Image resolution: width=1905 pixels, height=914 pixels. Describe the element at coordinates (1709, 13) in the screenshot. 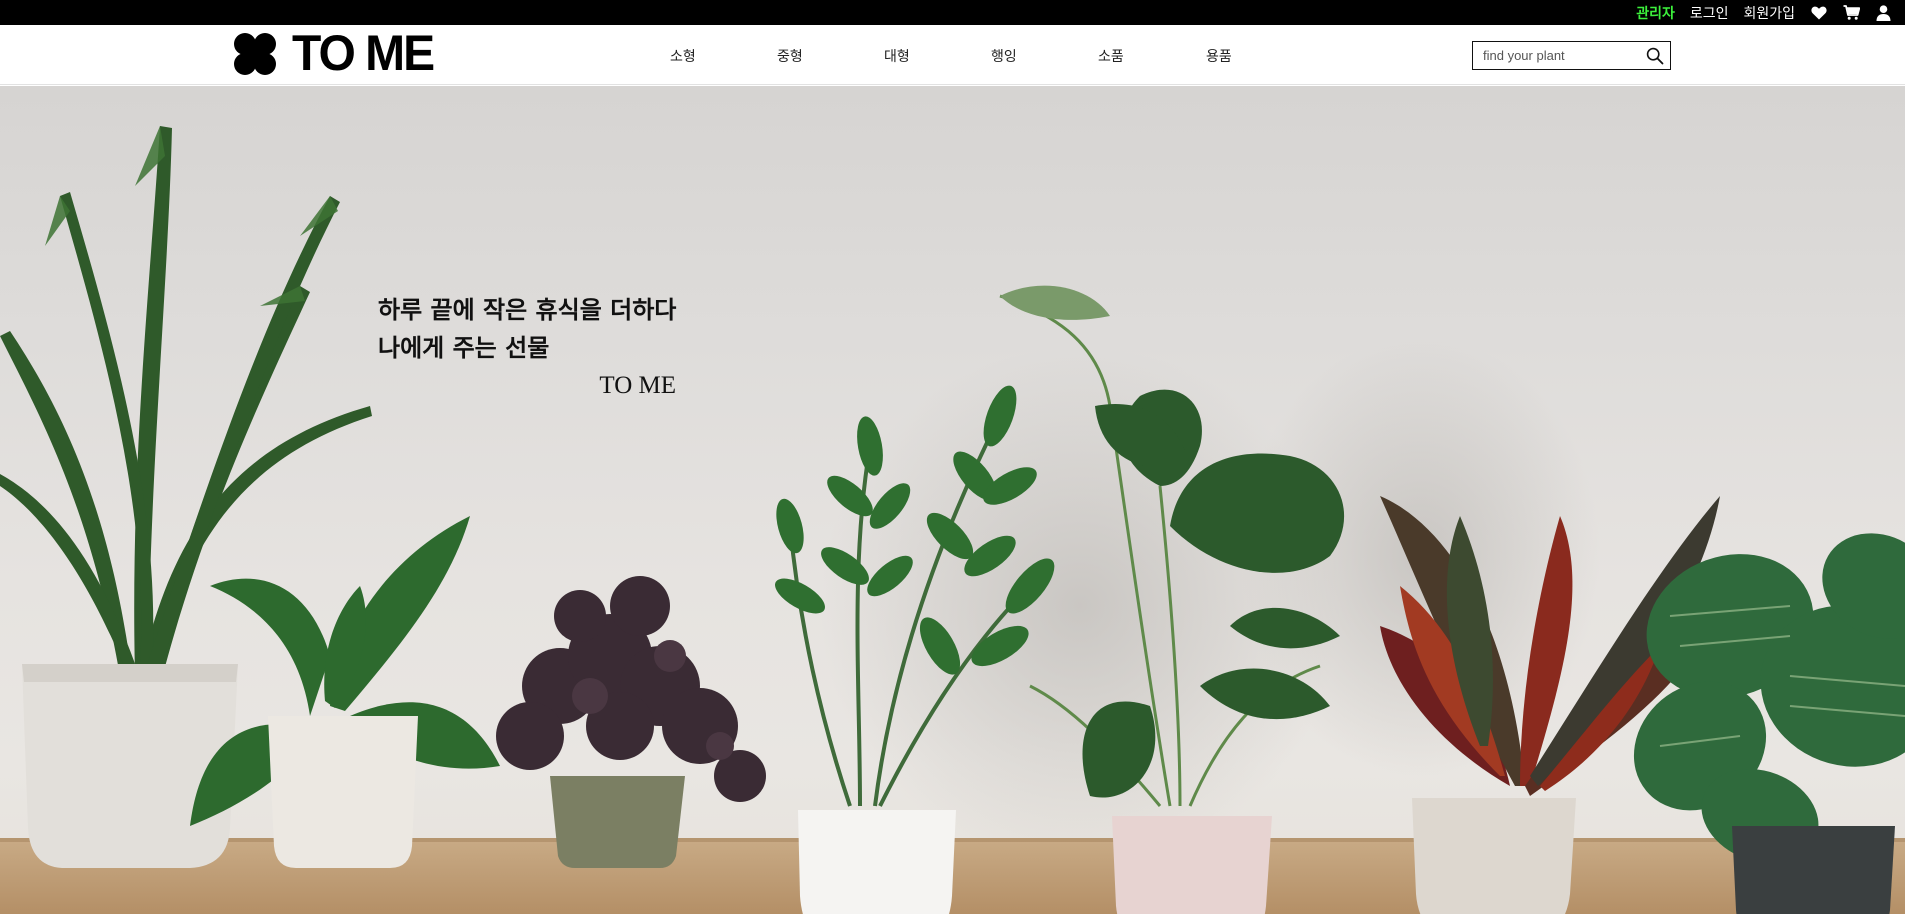

I see `login-link: 로그인` at that location.